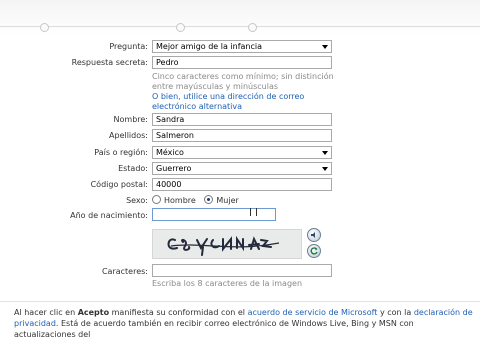 The width and height of the screenshot is (480, 360). Describe the element at coordinates (314, 235) in the screenshot. I see `audio-captcha-icon` at that location.